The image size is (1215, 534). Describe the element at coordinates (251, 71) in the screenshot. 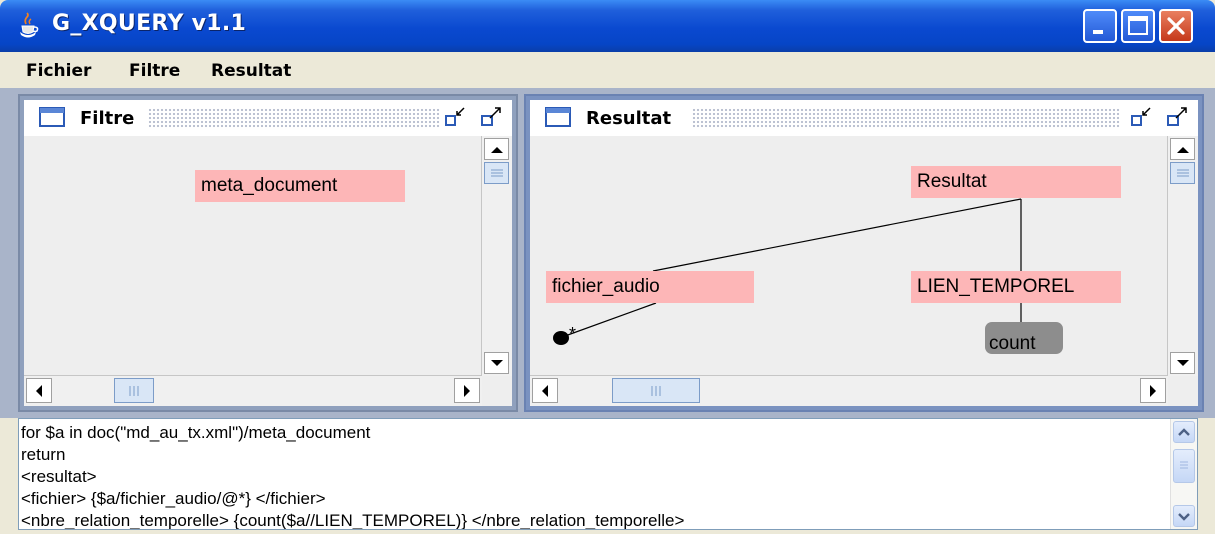

I see `menu-resultat: Resultat` at that location.